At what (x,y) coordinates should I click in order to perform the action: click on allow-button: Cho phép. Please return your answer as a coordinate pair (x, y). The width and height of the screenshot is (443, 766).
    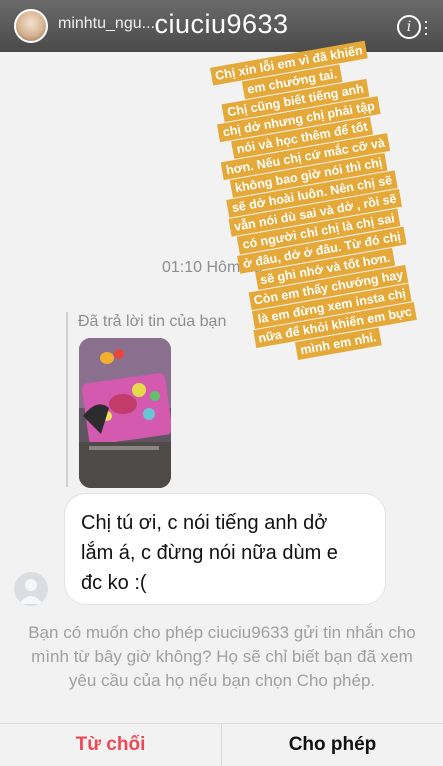
    Looking at the image, I should click on (332, 745).